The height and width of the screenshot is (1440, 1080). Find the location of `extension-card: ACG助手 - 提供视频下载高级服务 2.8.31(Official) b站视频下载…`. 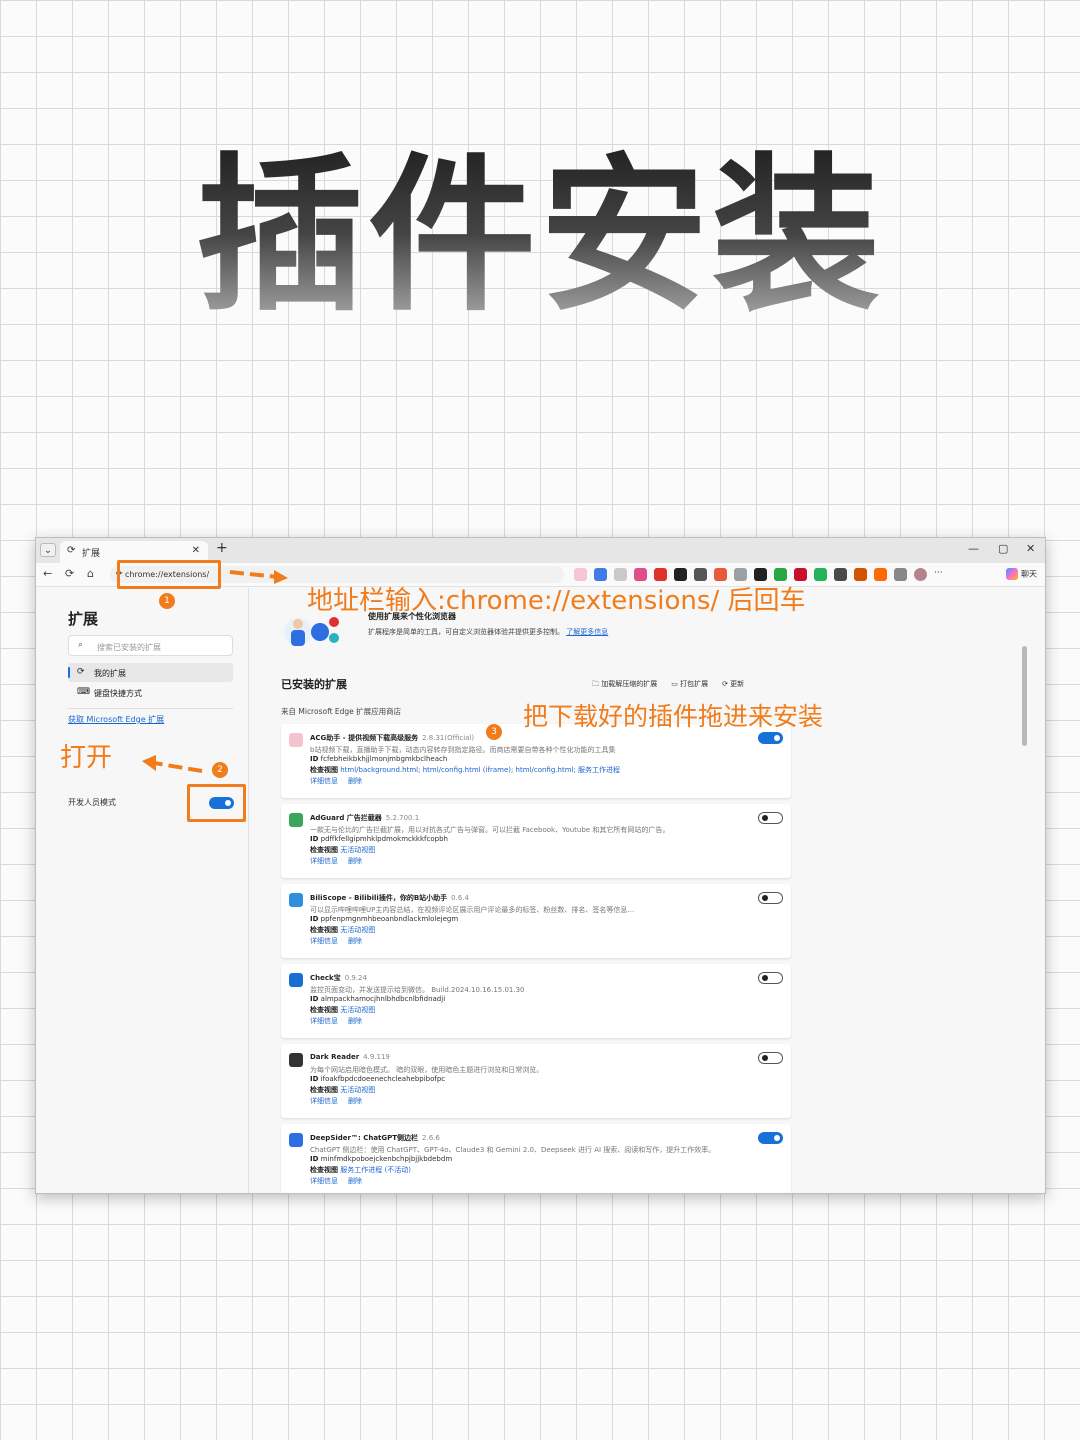

extension-card: ACG助手 - 提供视频下载高级服务 2.8.31(Official) b站视频下载… is located at coordinates (536, 761).